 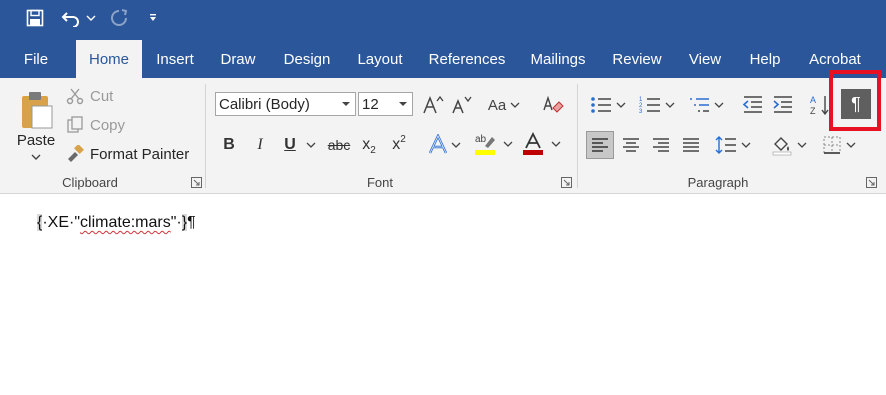 I want to click on format-painter-button: Format Painter, so click(x=127, y=154).